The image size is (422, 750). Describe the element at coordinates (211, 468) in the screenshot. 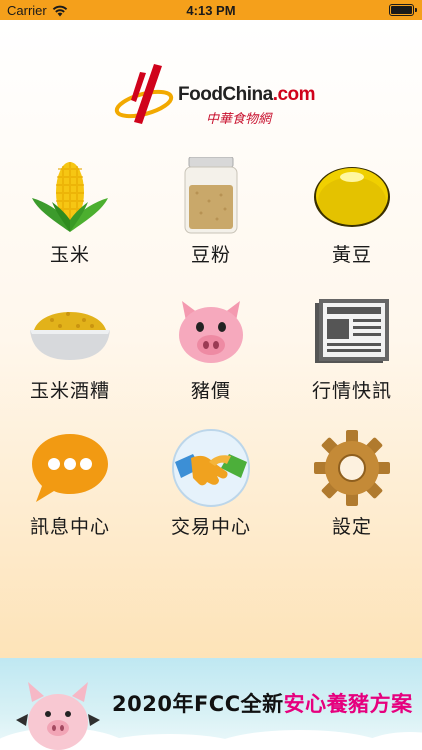

I see `handshake-icon` at that location.